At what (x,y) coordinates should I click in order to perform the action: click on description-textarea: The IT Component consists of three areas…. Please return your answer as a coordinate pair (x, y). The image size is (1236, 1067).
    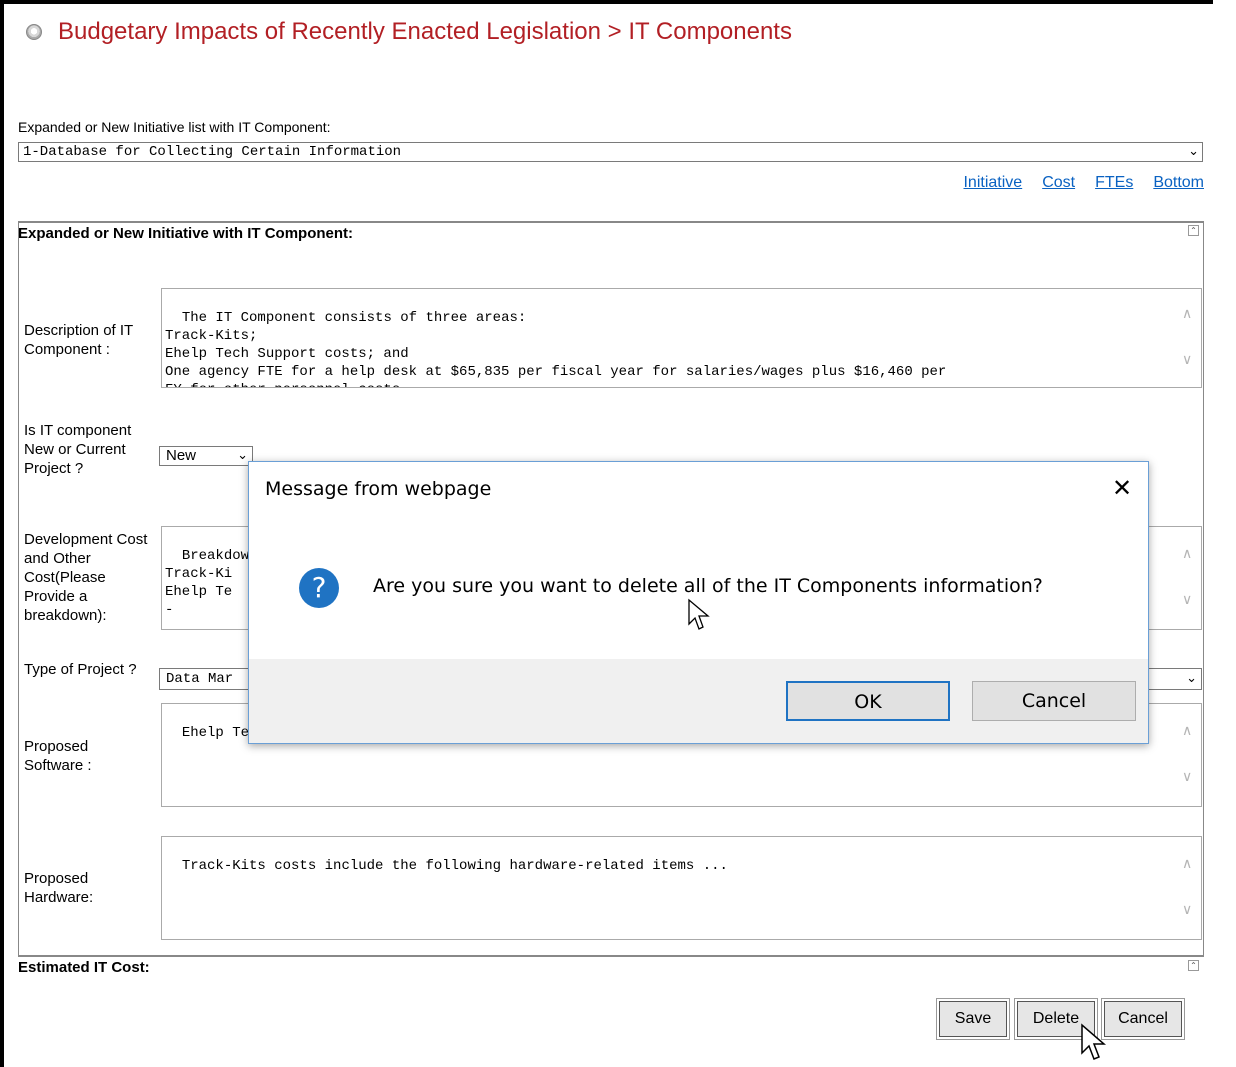
    Looking at the image, I should click on (681, 338).